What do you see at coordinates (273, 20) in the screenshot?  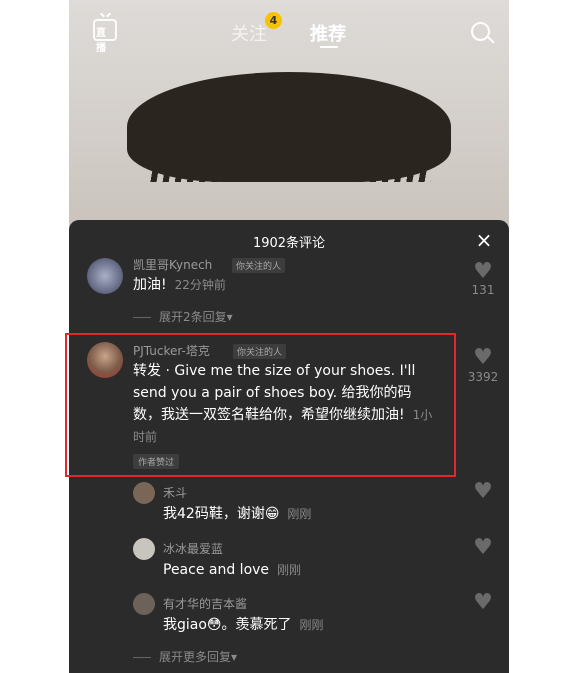 I see `following-count-badge: 4` at bounding box center [273, 20].